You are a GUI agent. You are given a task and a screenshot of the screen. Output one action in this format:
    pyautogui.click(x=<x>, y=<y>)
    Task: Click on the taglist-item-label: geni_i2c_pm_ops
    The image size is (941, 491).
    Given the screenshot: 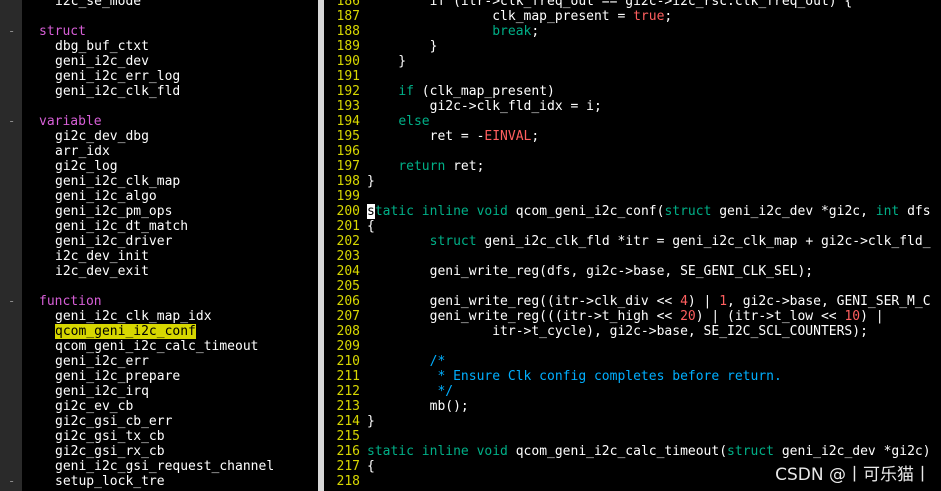 What is the action you would take?
    pyautogui.click(x=114, y=211)
    